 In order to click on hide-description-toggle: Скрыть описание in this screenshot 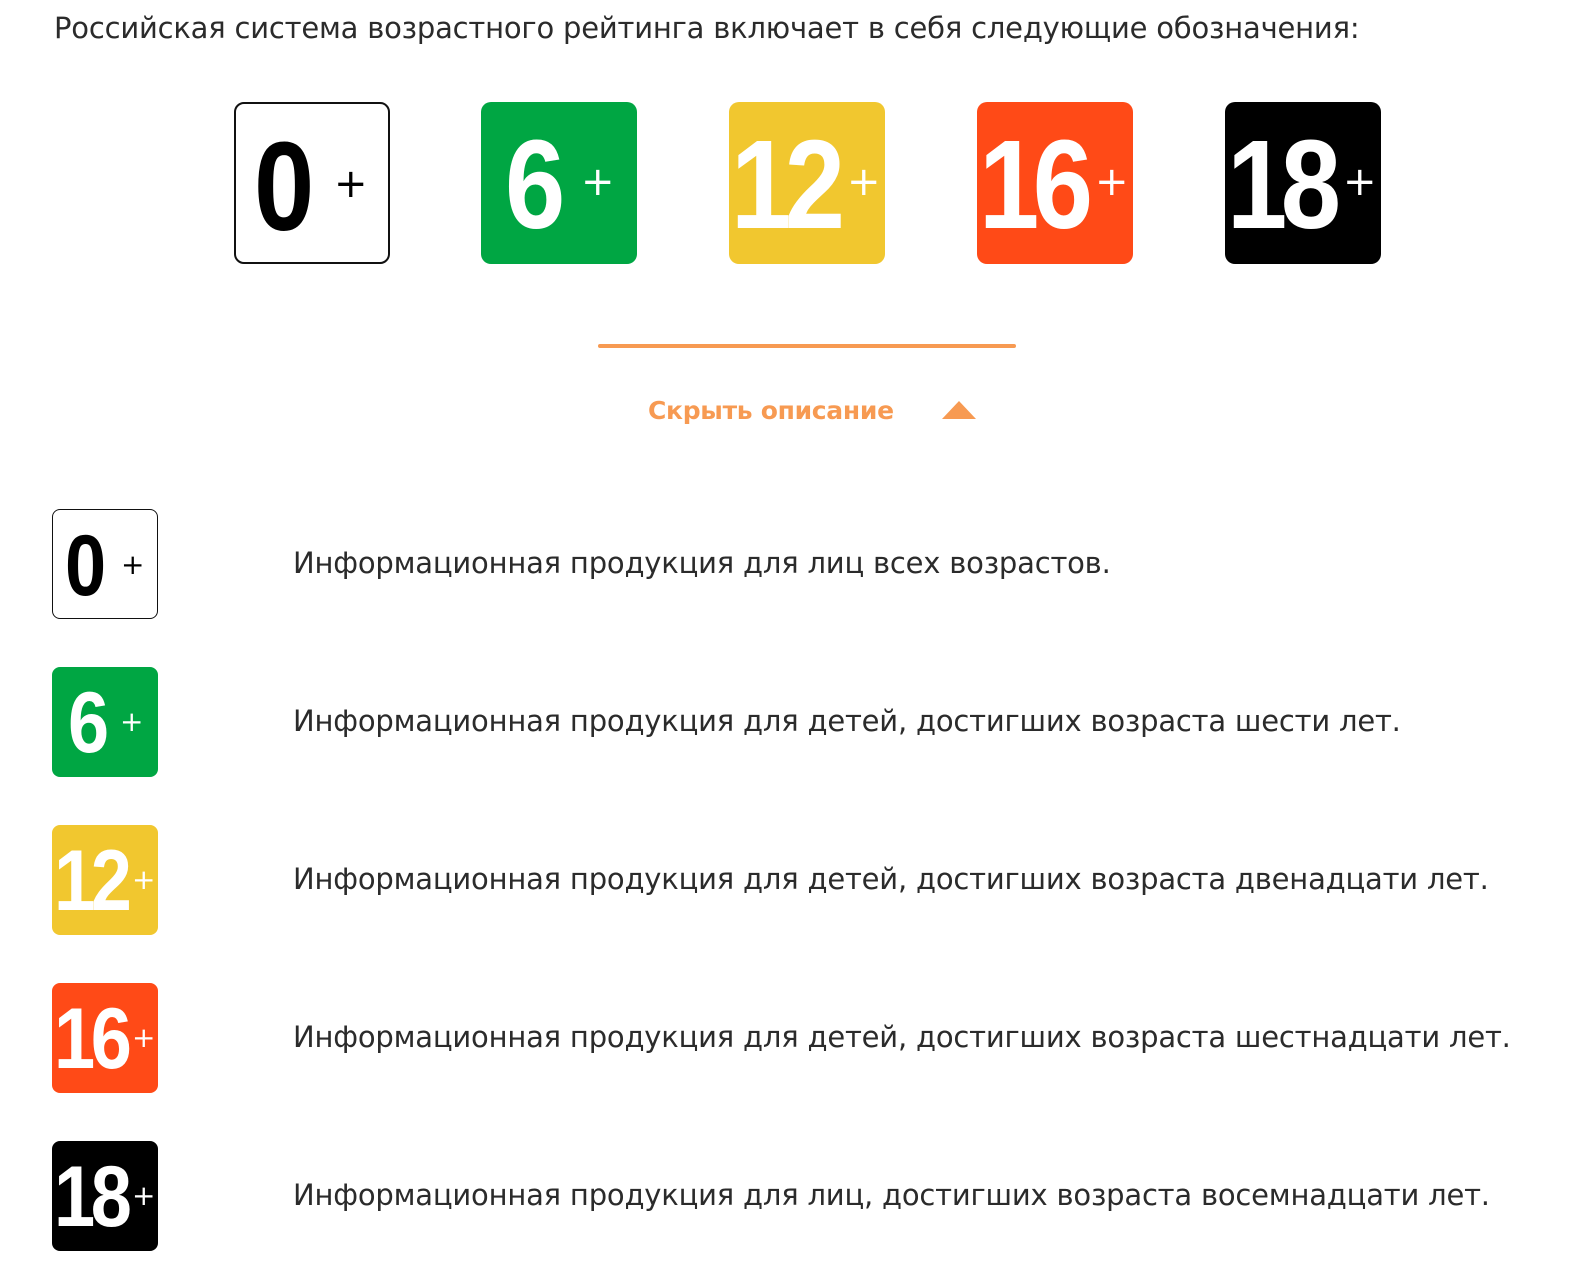, I will do `click(812, 410)`.